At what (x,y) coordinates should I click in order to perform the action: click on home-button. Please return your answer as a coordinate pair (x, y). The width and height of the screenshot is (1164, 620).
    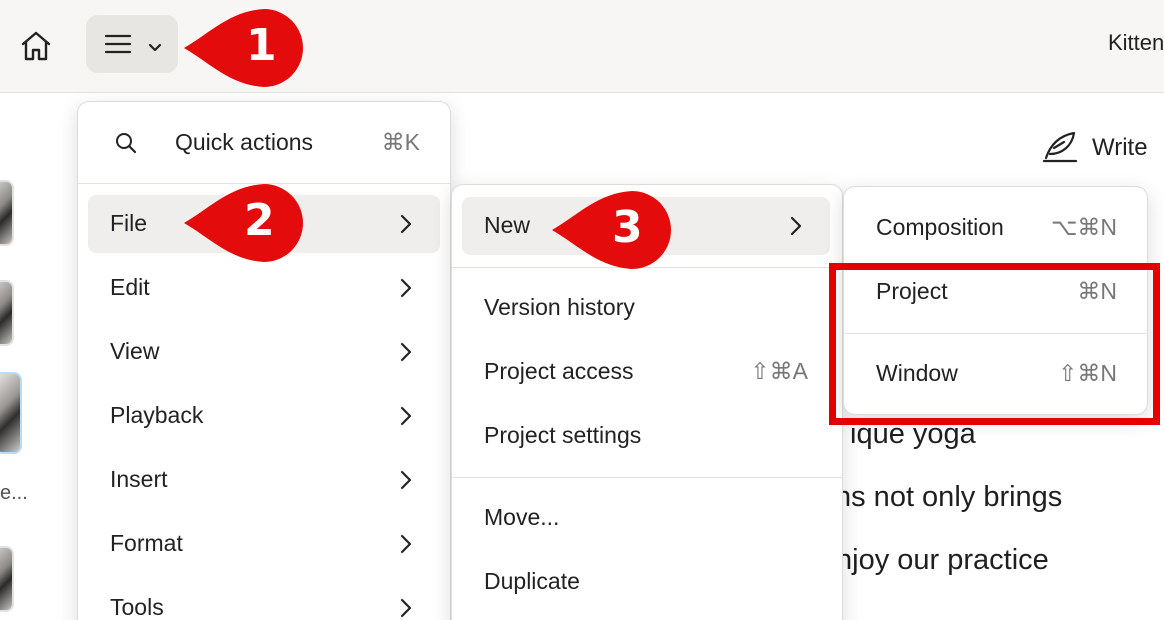
    Looking at the image, I should click on (36, 46).